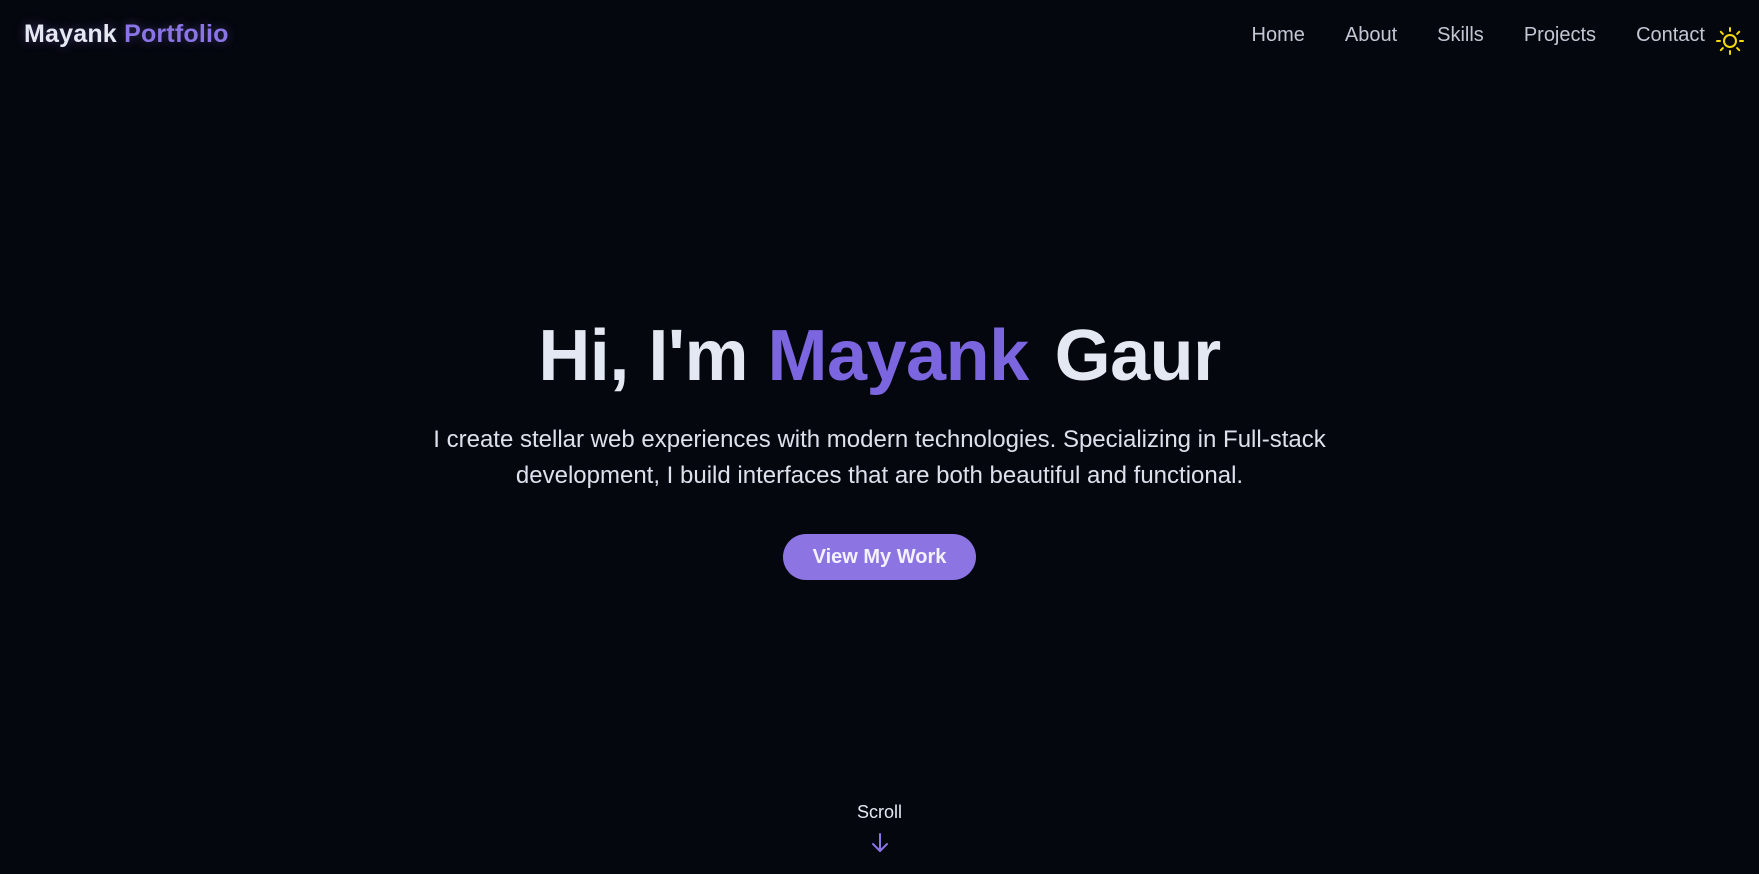  Describe the element at coordinates (1371, 35) in the screenshot. I see `nav-about: About` at that location.